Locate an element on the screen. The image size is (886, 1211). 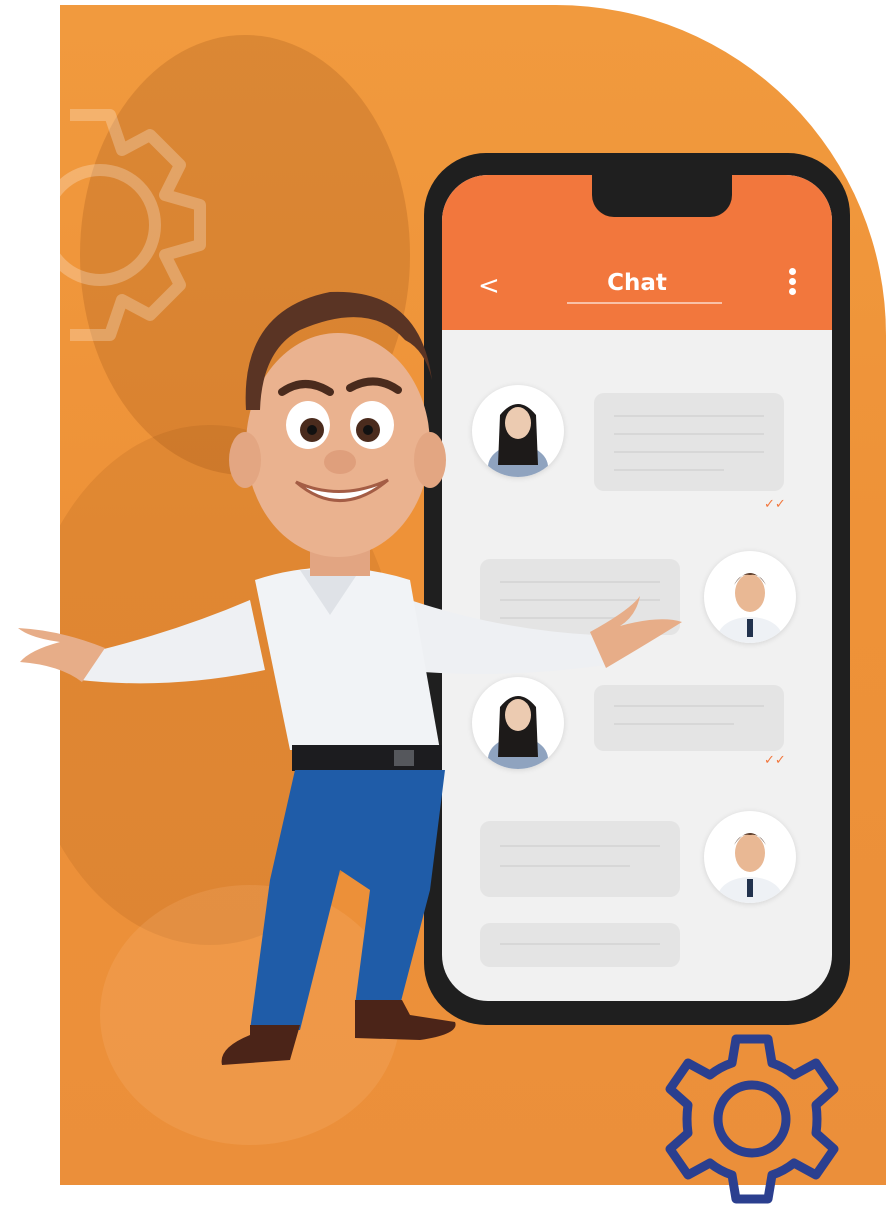
gear-icon is located at coordinates (752, 1119).